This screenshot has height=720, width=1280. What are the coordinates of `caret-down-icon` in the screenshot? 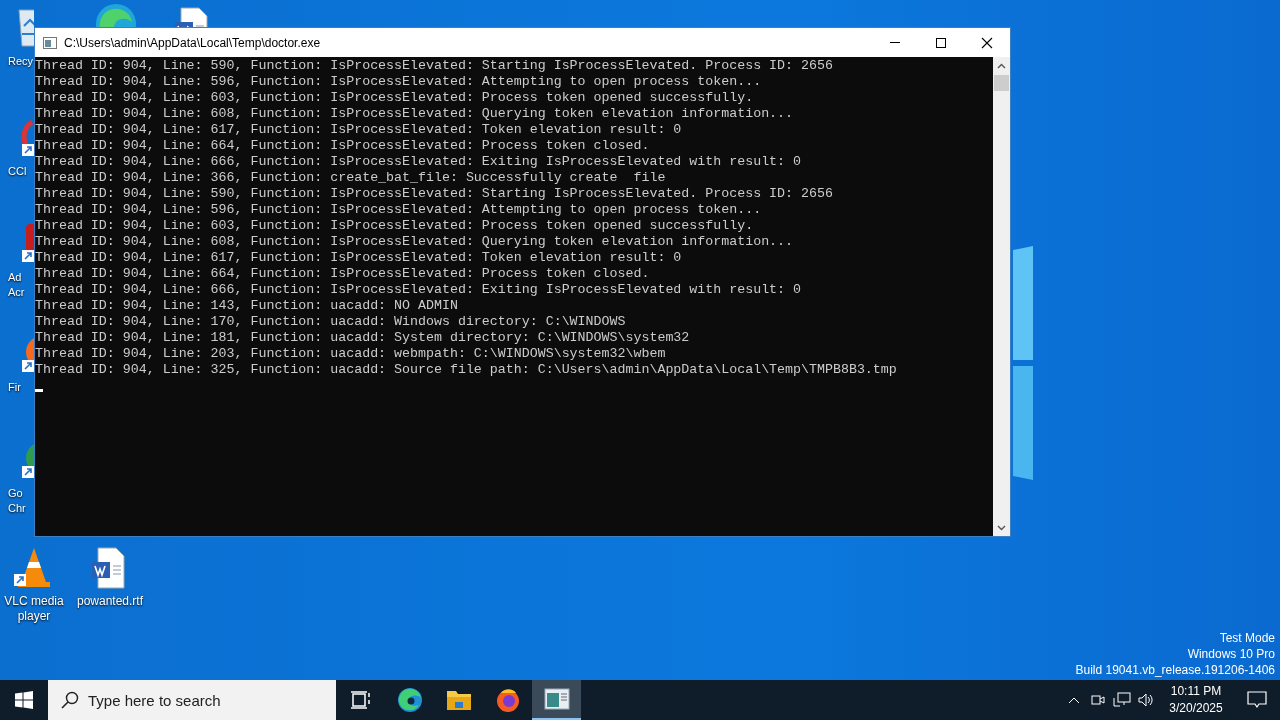 It's located at (1001, 527).